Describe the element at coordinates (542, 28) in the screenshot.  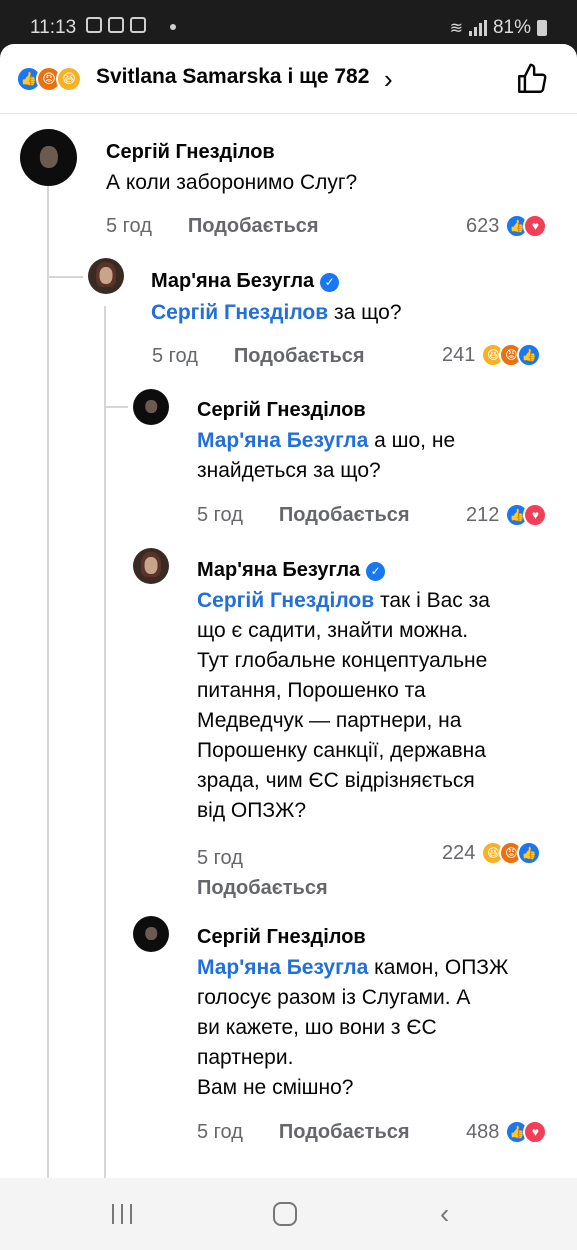
I see `battery-icon` at that location.